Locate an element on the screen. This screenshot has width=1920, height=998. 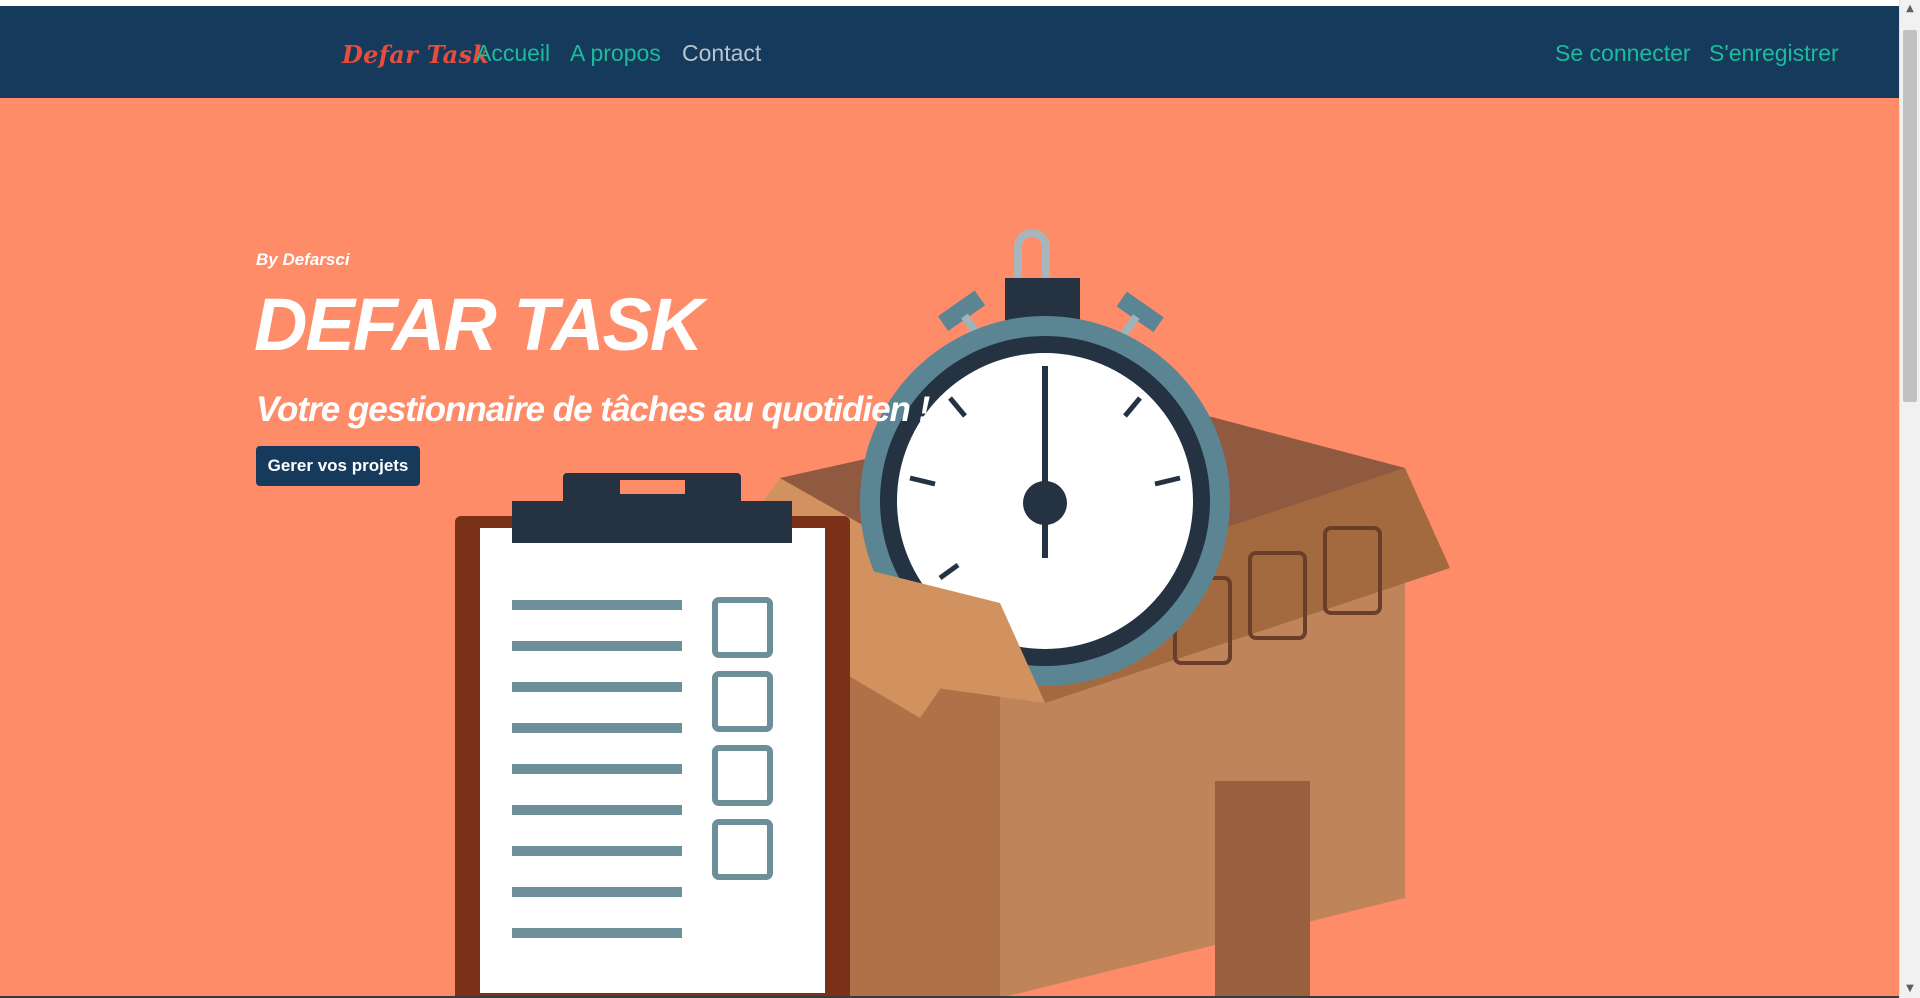
scroll-up-icon: ▲ is located at coordinates (1910, 9).